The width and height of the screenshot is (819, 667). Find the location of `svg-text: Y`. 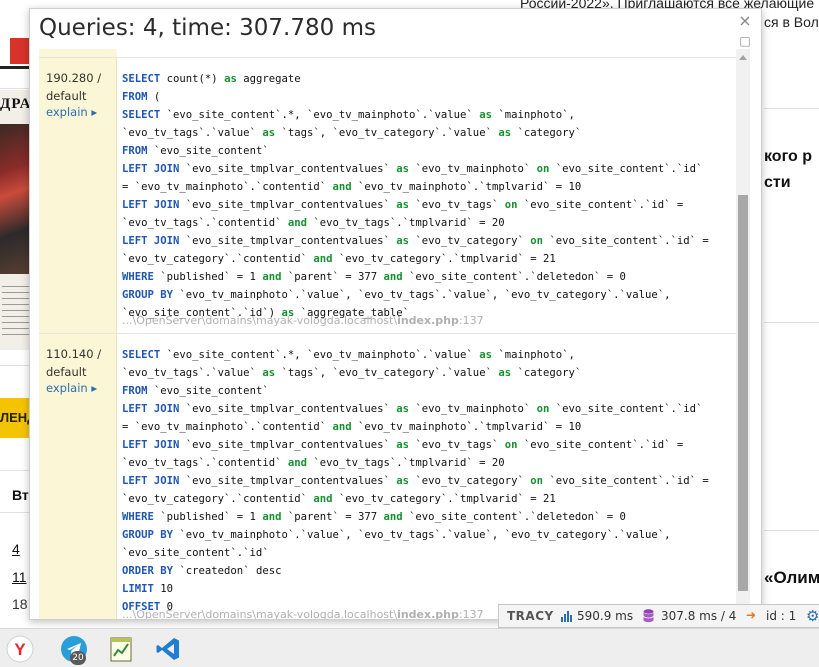

svg-text: Y is located at coordinates (20, 649).